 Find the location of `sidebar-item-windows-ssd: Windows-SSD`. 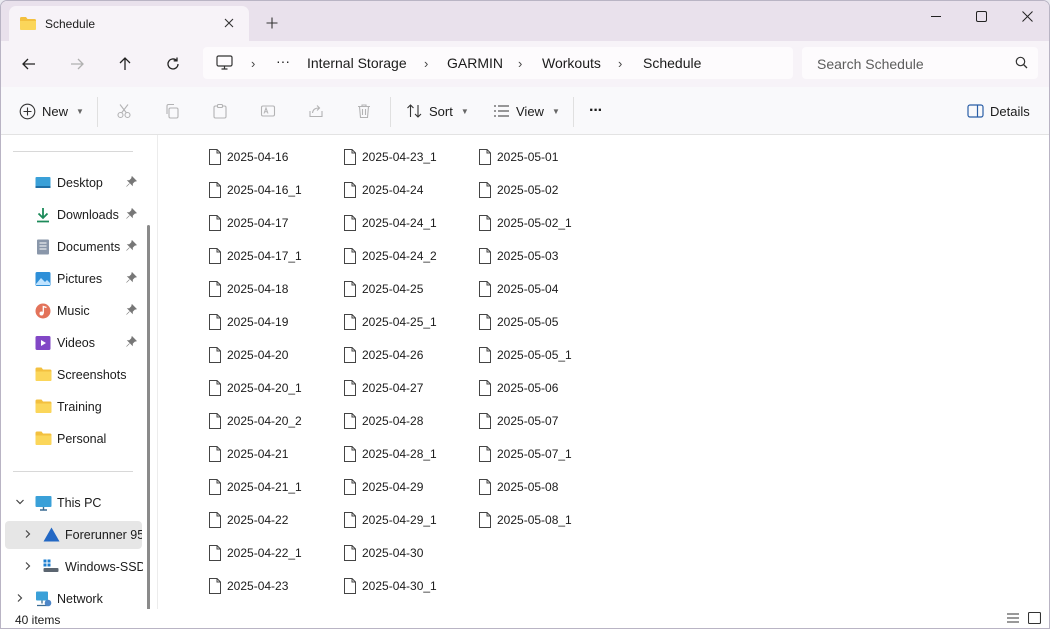

sidebar-item-windows-ssd: Windows-SSD is located at coordinates (73, 567).